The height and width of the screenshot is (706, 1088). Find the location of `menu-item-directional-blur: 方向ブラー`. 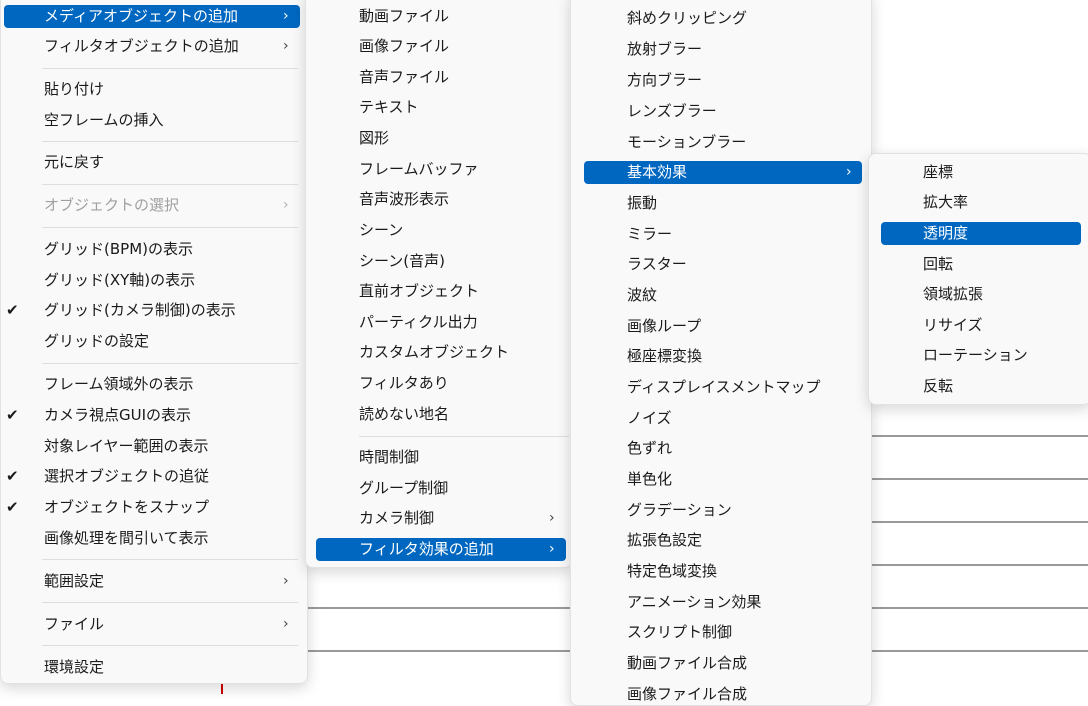

menu-item-directional-blur: 方向ブラー is located at coordinates (723, 80).